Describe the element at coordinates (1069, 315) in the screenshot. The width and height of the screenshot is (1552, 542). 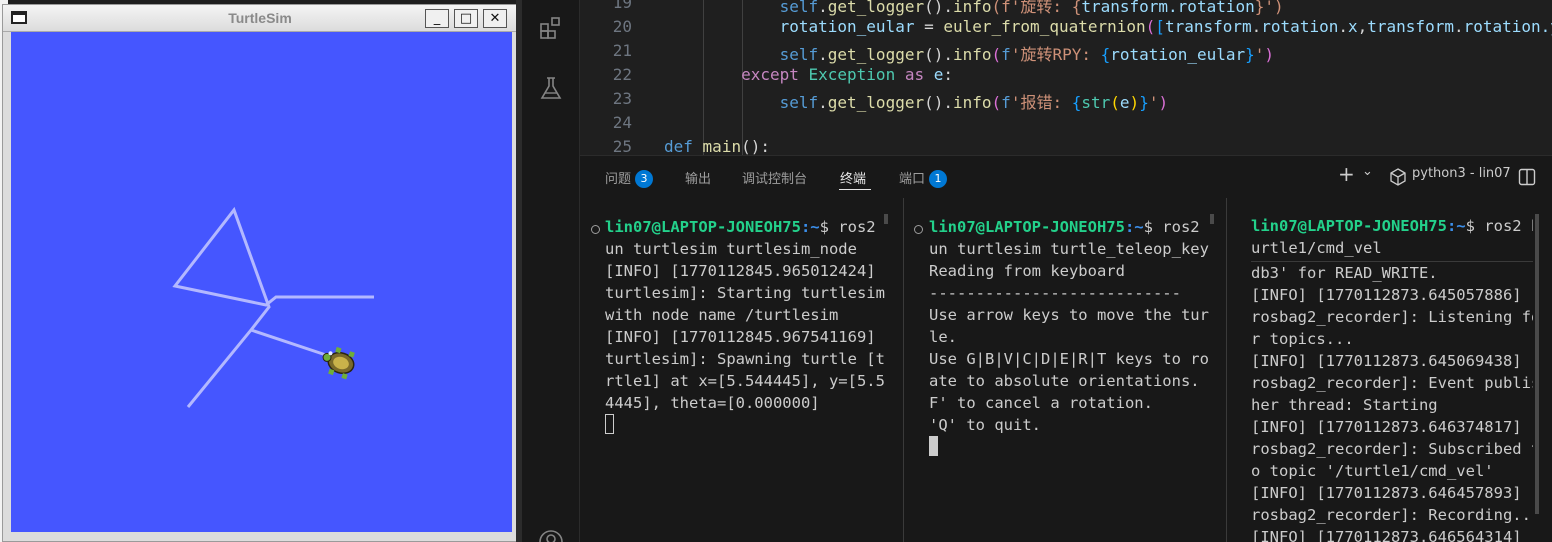
I see `terminal-line: Use arrow keys to move the turt` at that location.